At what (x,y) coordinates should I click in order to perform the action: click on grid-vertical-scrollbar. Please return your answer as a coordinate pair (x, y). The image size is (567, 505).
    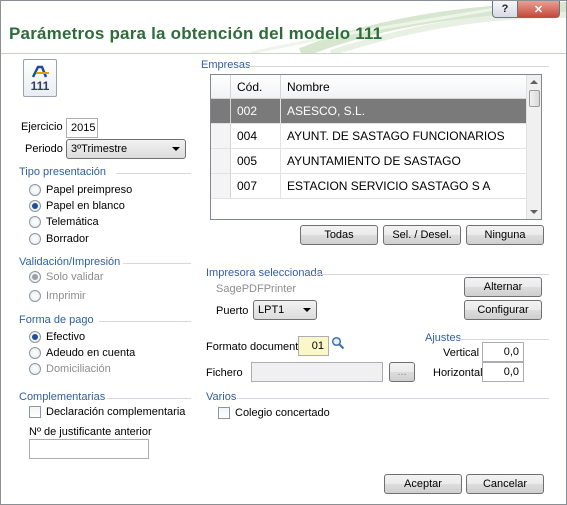
    Looking at the image, I should click on (533, 147).